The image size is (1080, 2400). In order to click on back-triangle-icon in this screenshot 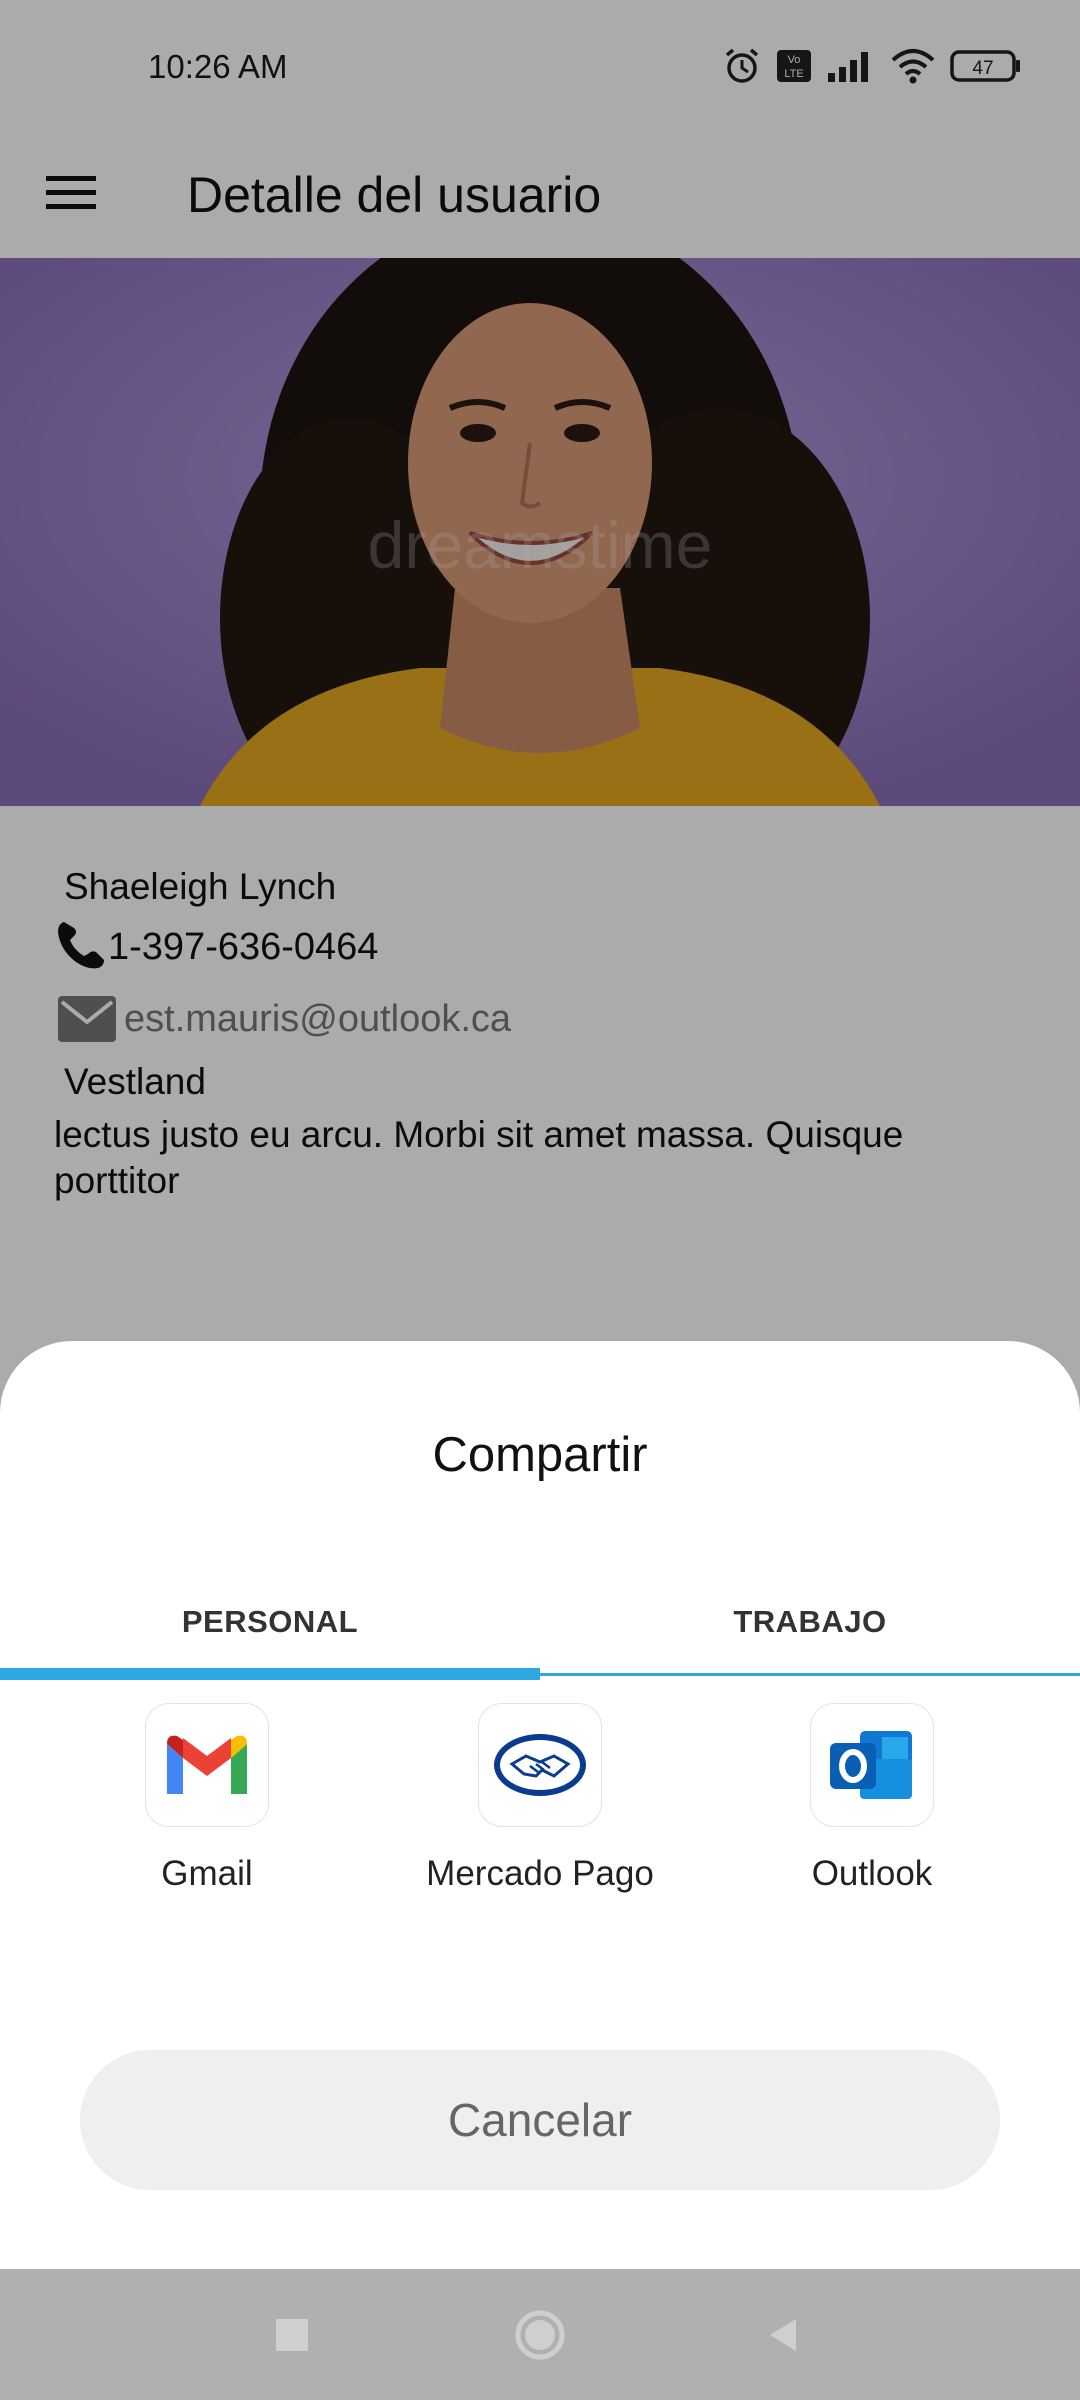, I will do `click(783, 2334)`.